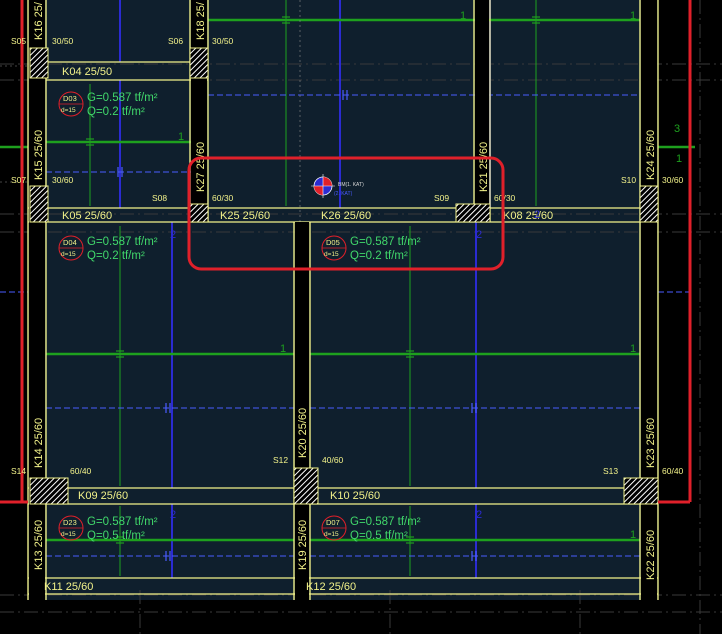 The image size is (722, 634). Describe the element at coordinates (528, 216) in the screenshot. I see `beam-k08: K08 25/60` at that location.